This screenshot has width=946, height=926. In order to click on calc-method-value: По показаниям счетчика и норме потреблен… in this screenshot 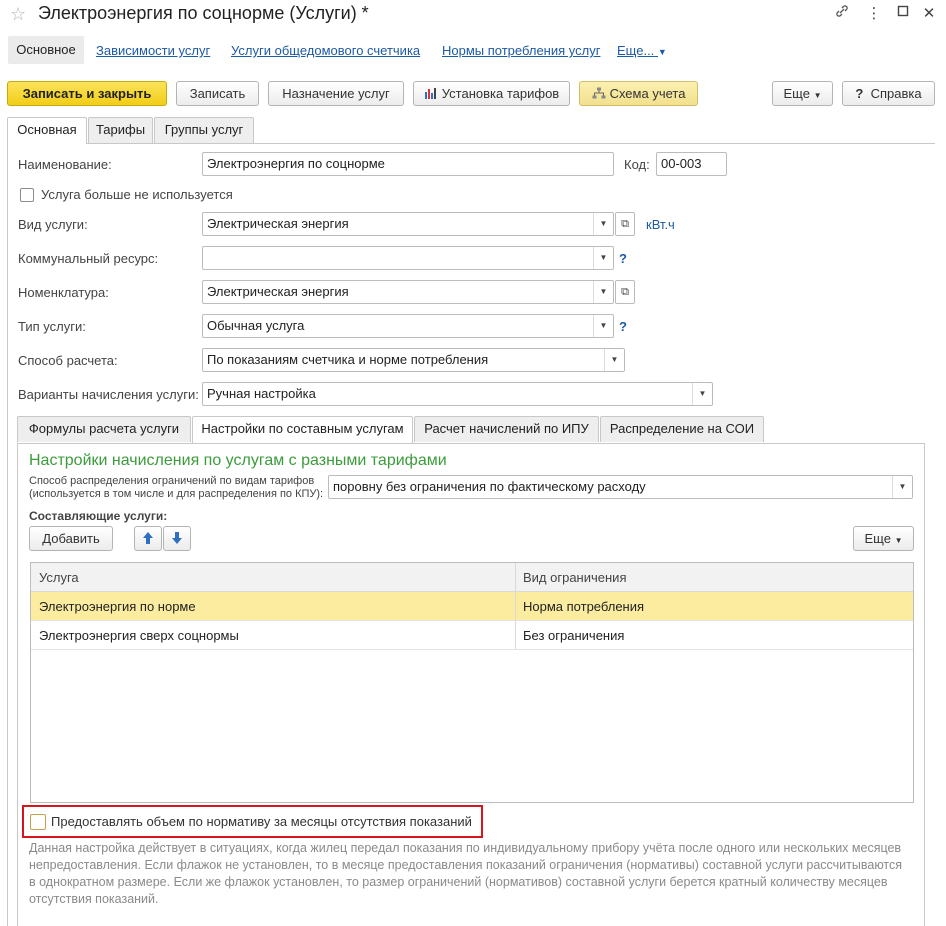, I will do `click(348, 359)`.